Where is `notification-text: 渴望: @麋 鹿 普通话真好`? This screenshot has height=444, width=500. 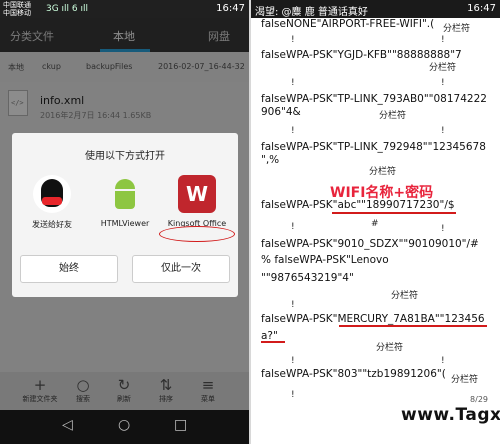 notification-text: 渴望: @麋 鹿 普通话真好 is located at coordinates (311, 12).